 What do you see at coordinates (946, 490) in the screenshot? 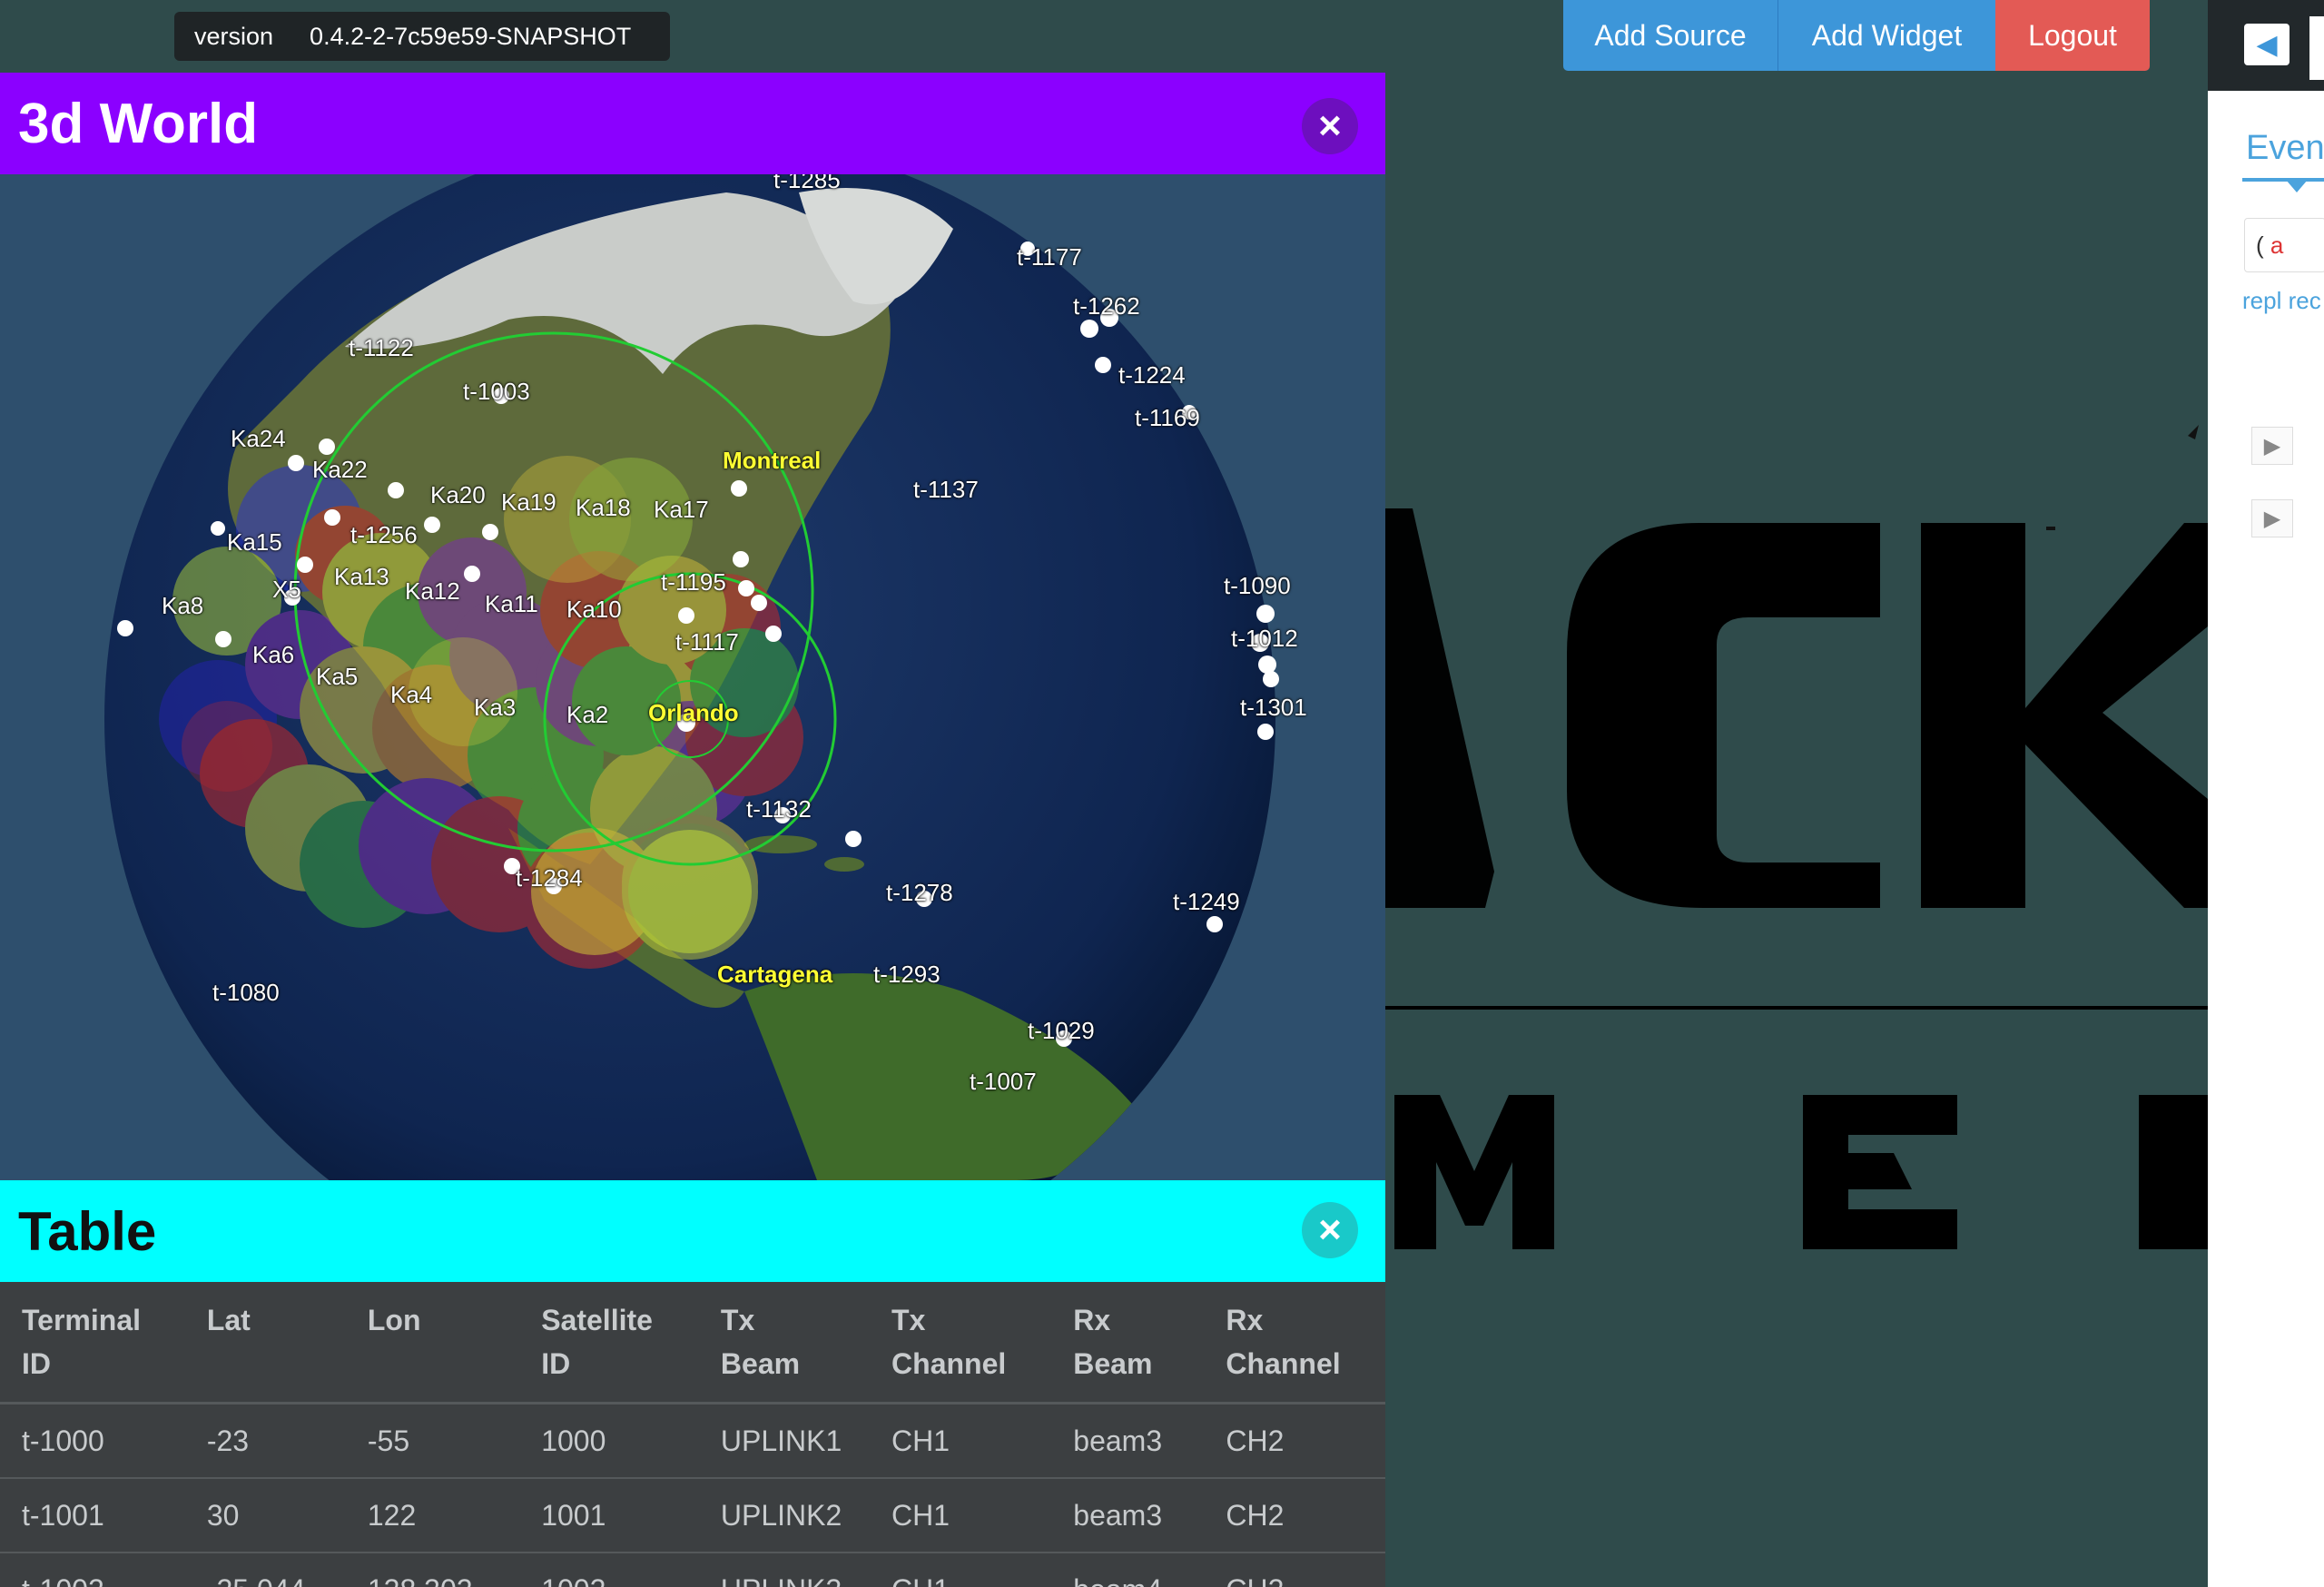
I see `terminal-label: t-1137` at bounding box center [946, 490].